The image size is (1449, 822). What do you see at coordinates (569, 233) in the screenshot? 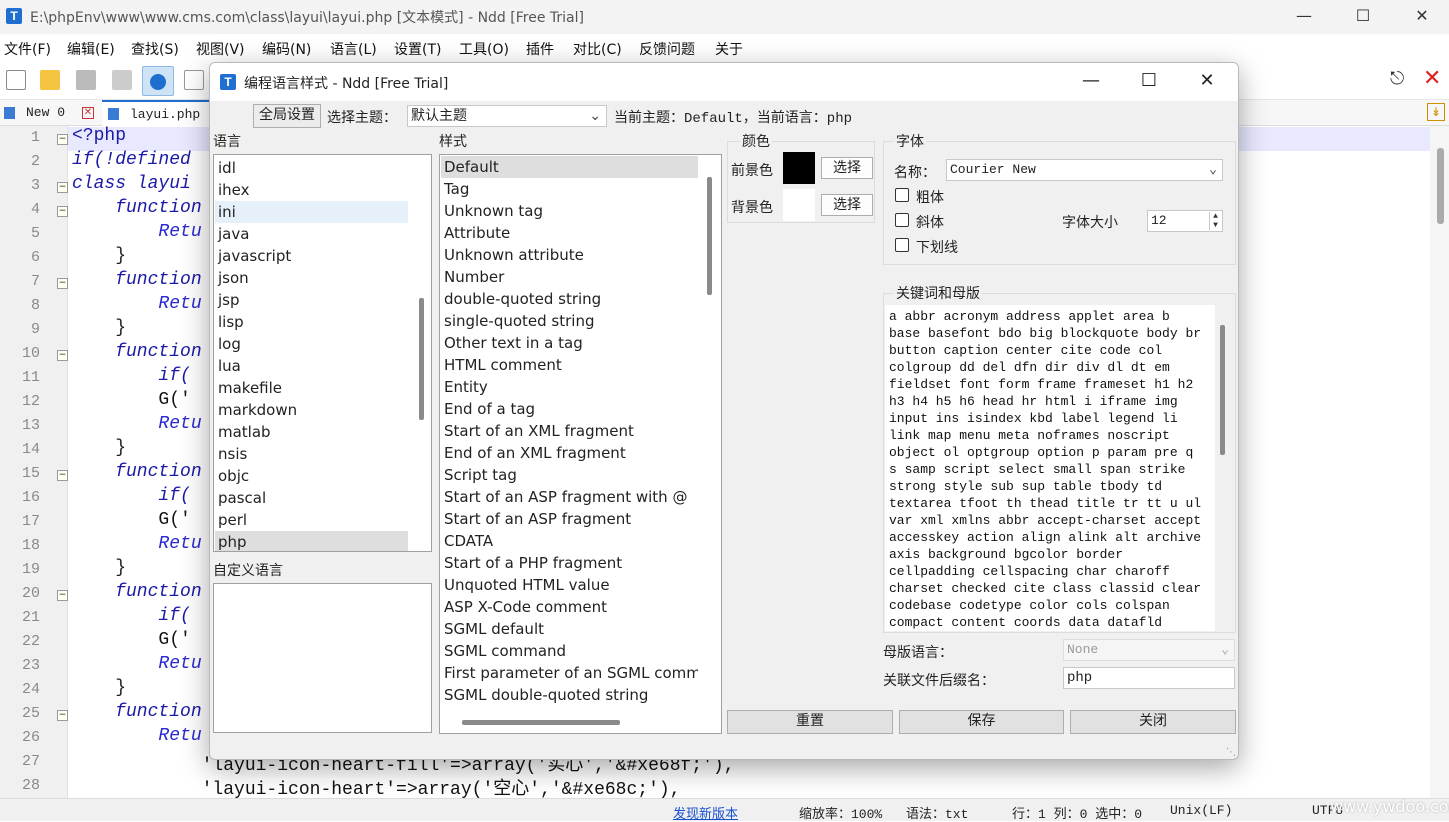
I see `style-item: Attribute` at bounding box center [569, 233].